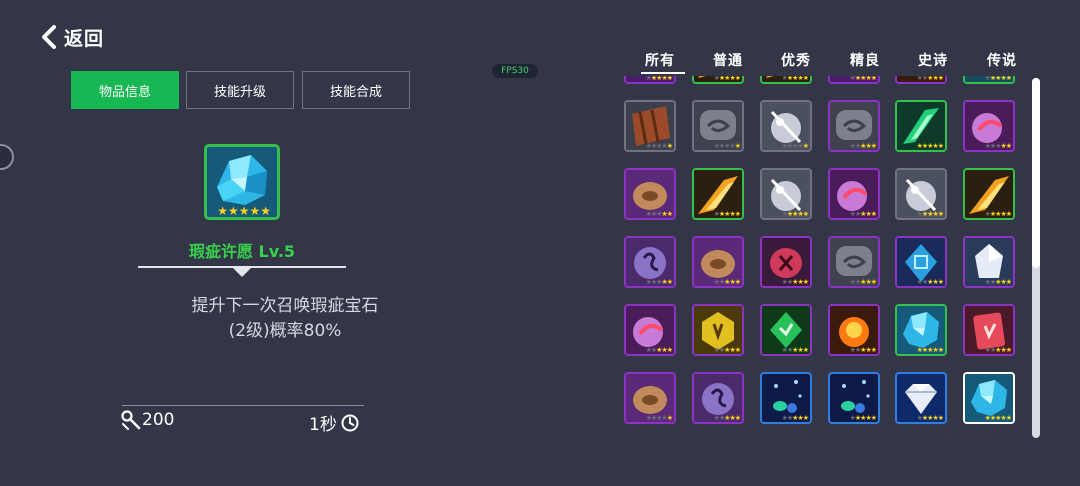 This screenshot has width=1080, height=486. I want to click on scrollbar-thumb, so click(1036, 173).